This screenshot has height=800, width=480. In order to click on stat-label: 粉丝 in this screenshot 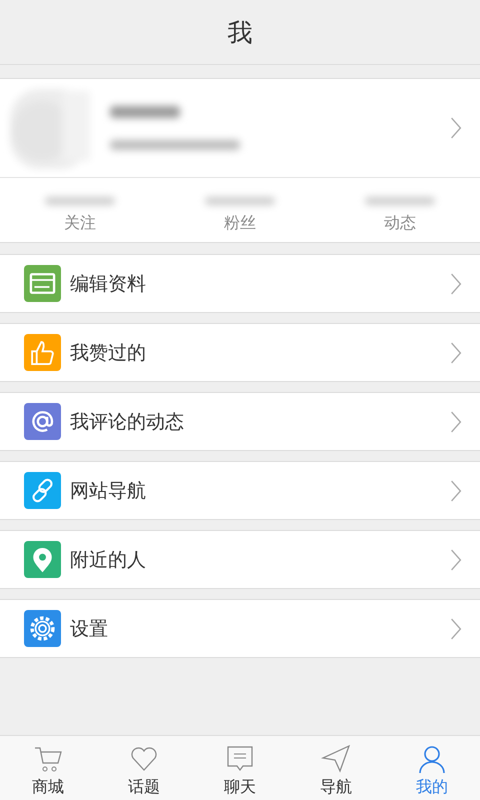, I will do `click(240, 223)`.